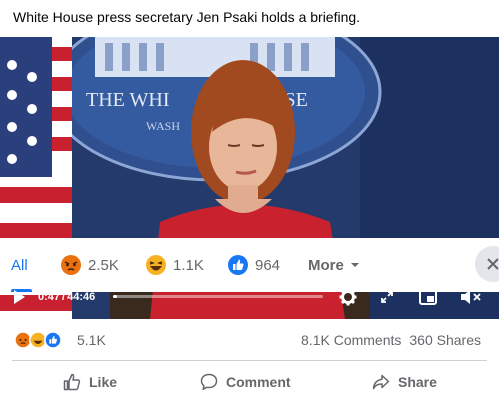 The image size is (499, 406). I want to click on seek-bar-progress, so click(115, 296).